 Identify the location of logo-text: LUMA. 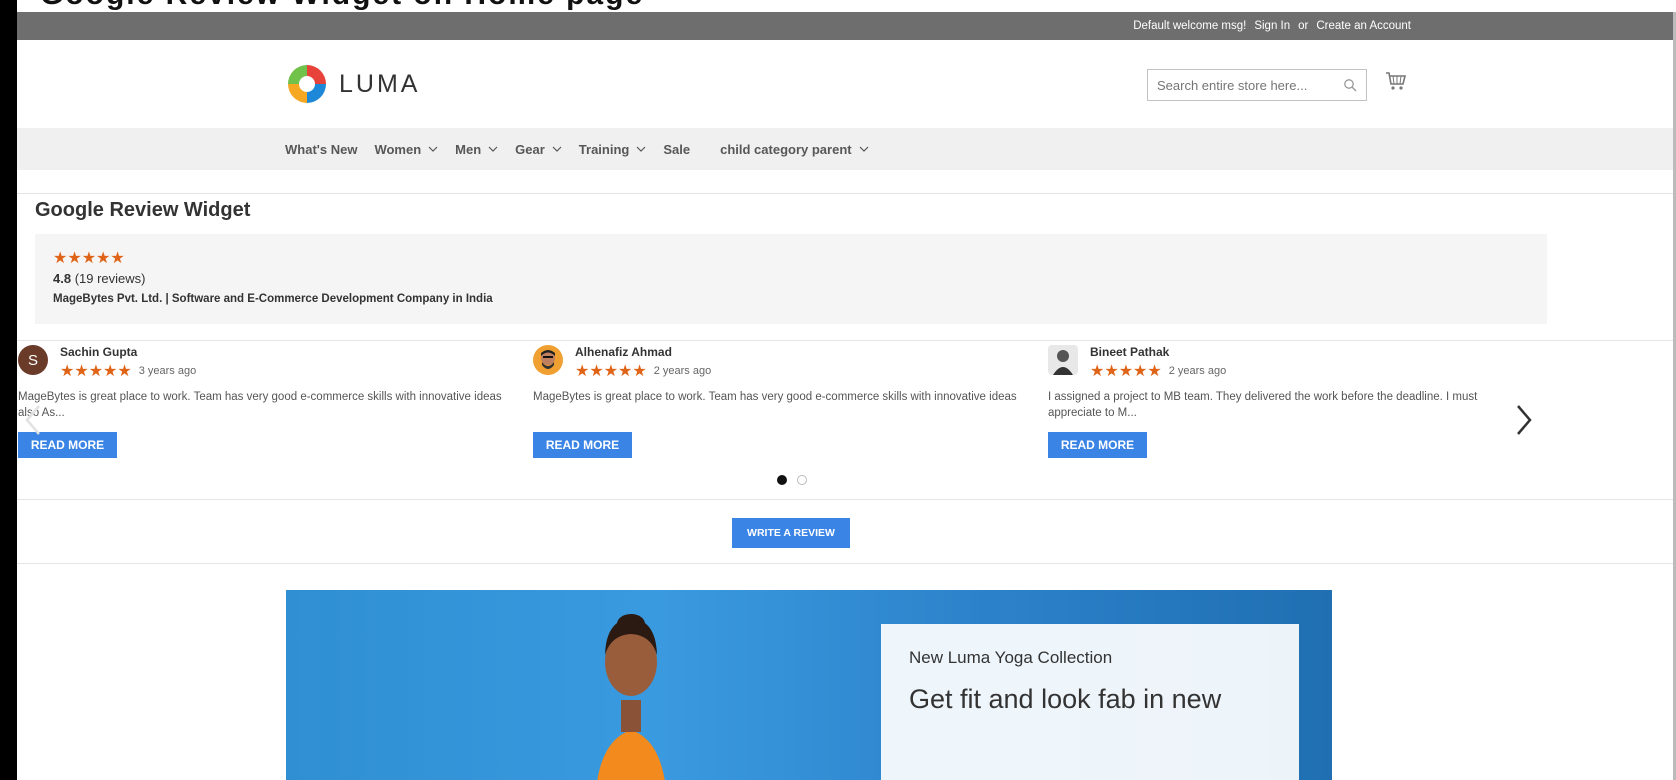
(380, 83).